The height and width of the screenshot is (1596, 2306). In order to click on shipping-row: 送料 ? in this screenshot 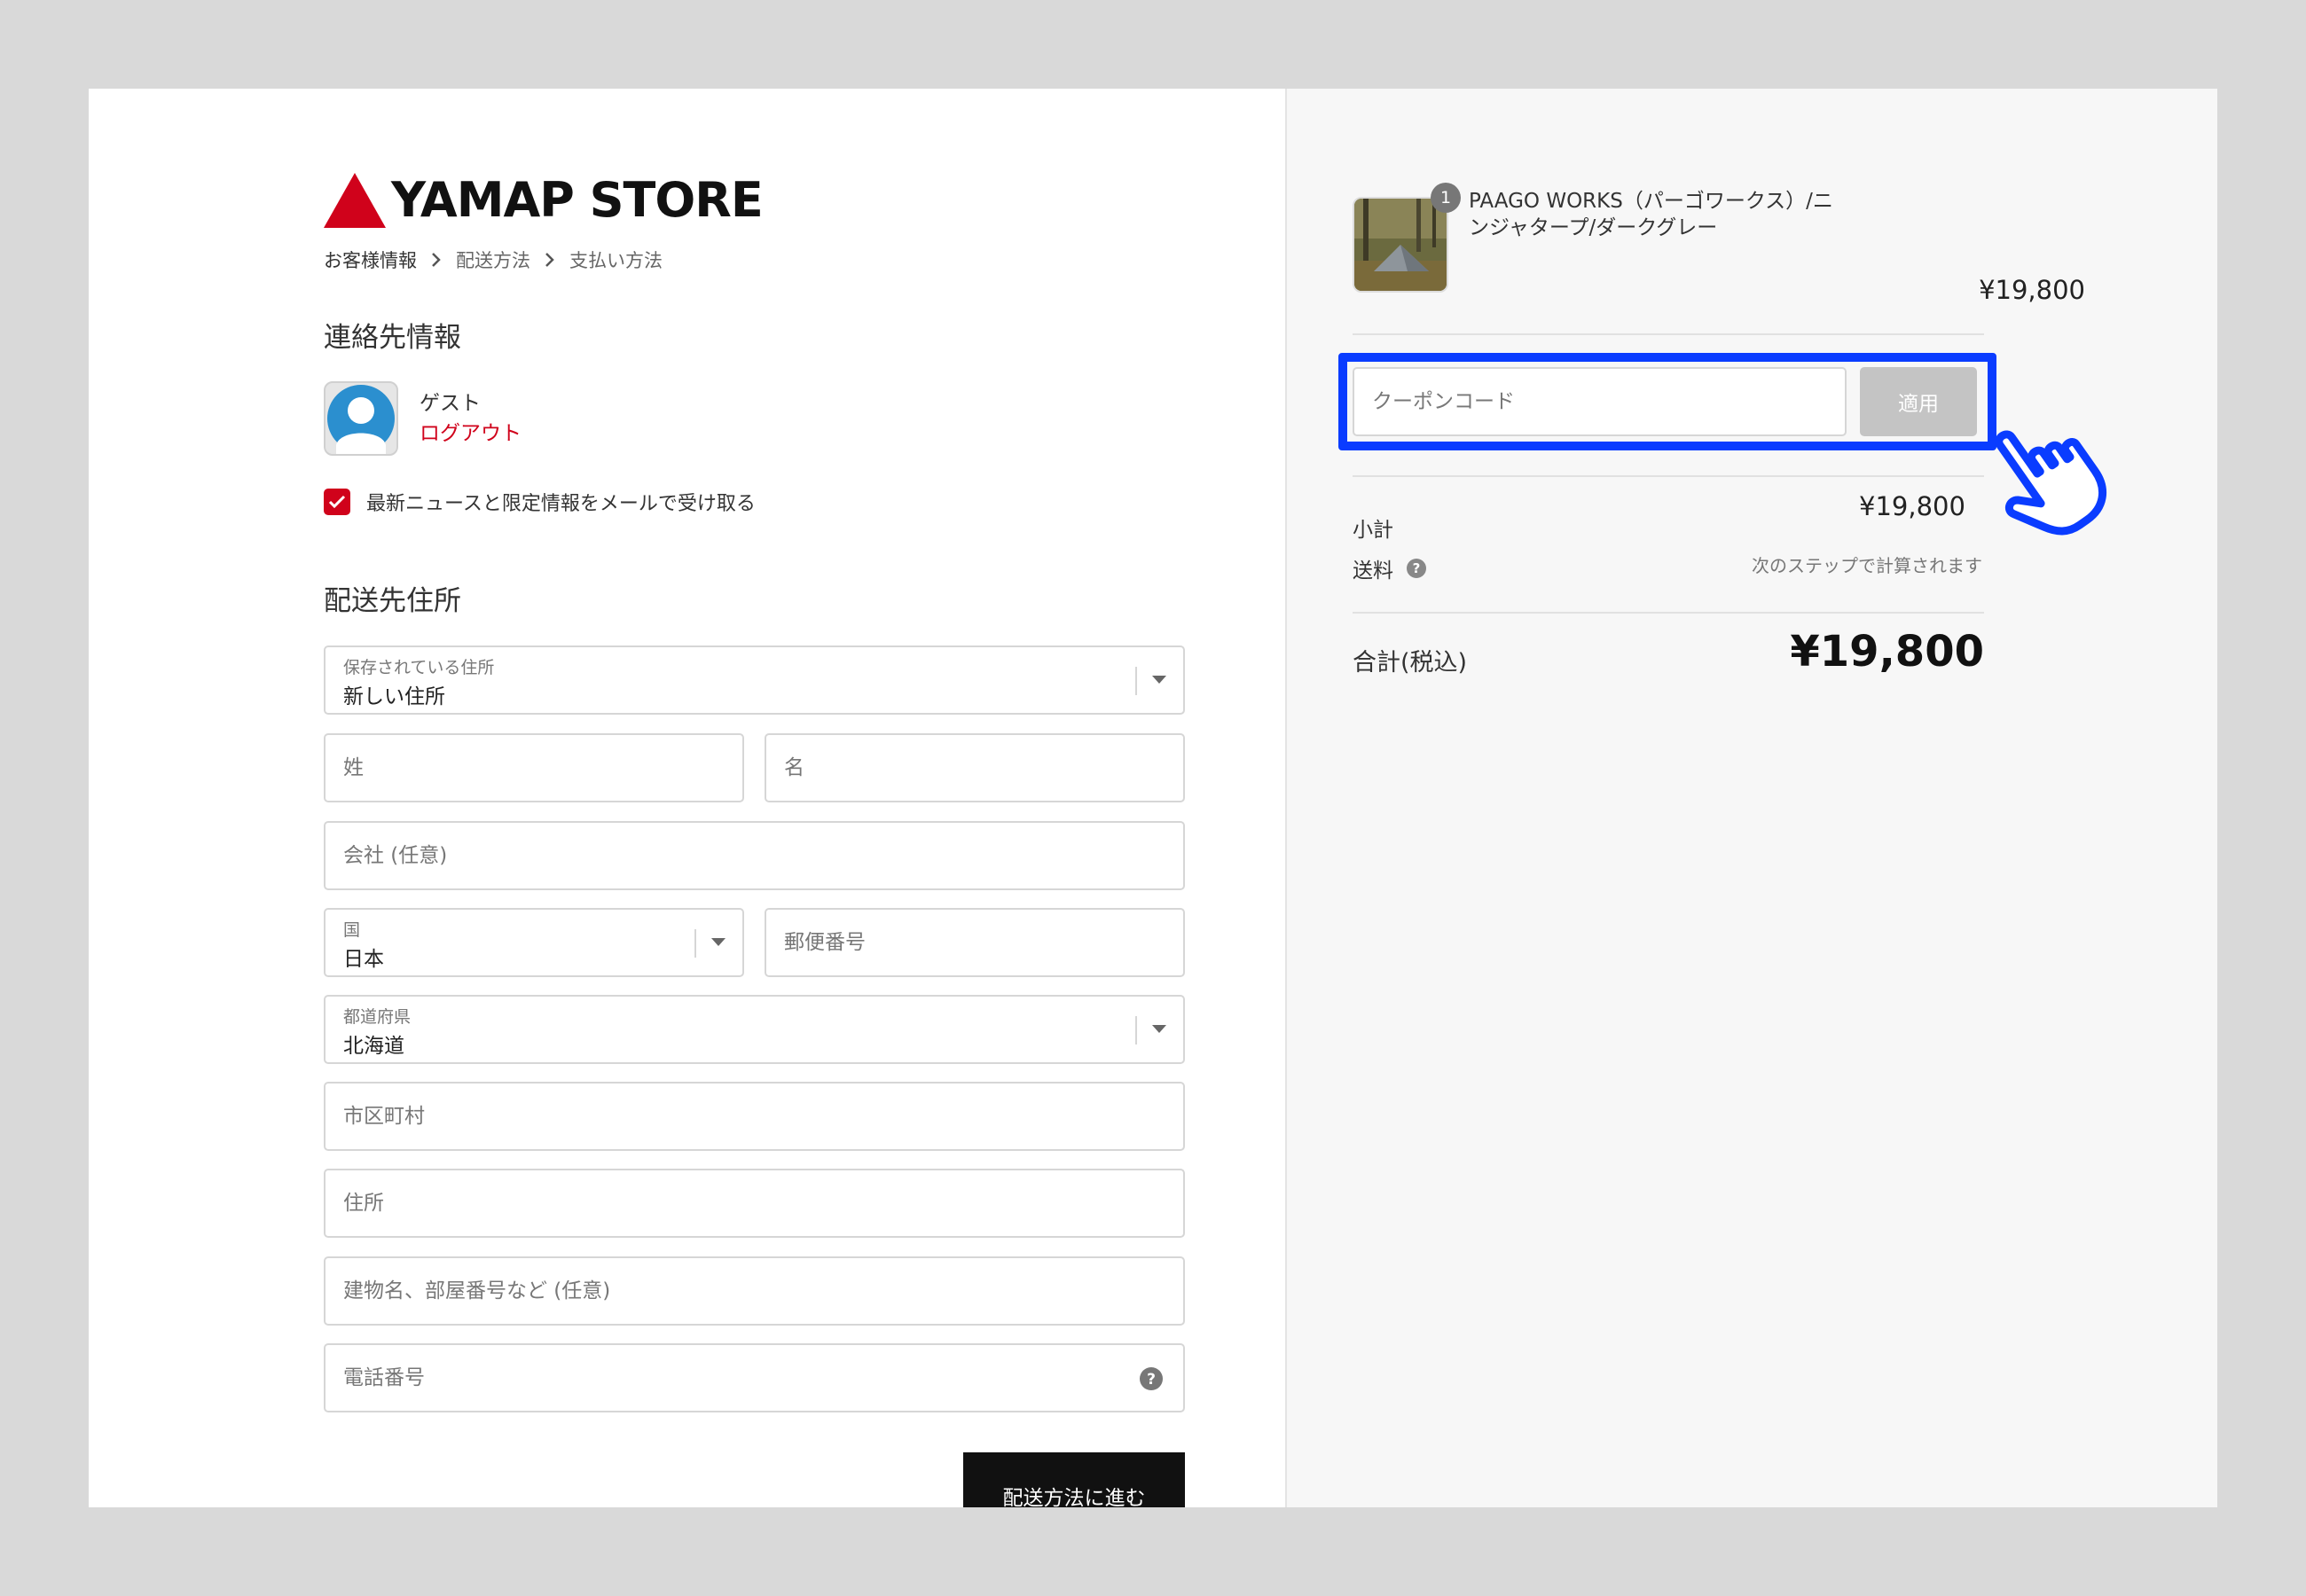, I will do `click(1390, 568)`.